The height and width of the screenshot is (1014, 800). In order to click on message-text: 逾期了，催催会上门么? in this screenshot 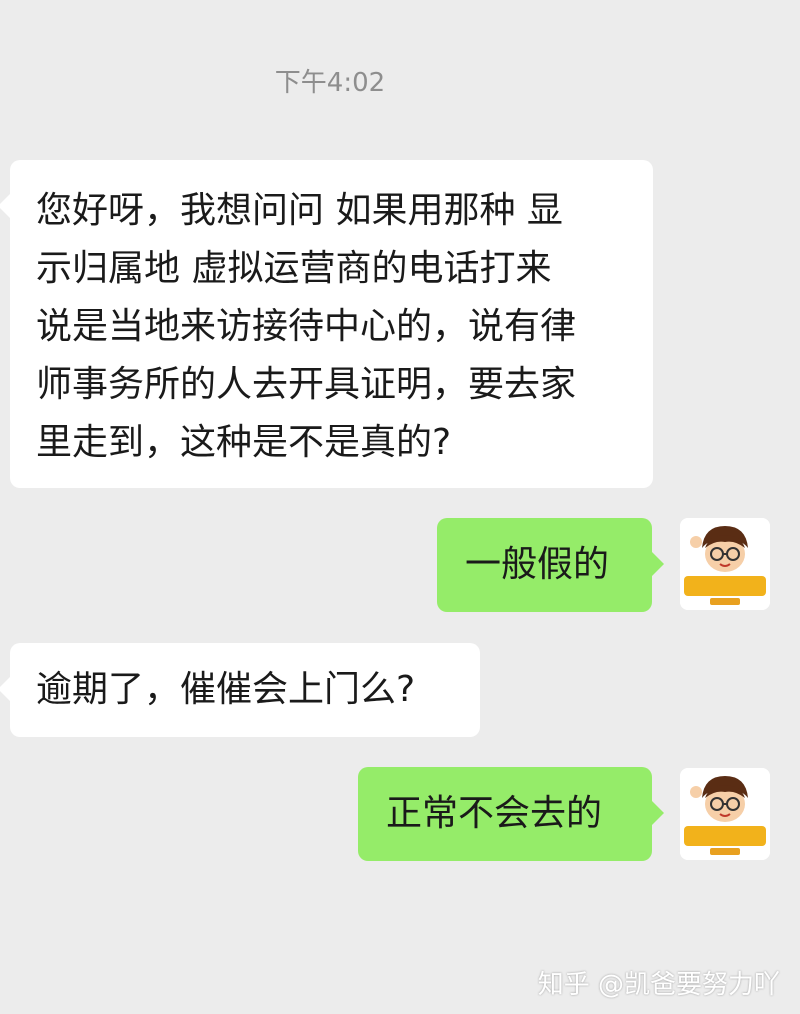, I will do `click(226, 689)`.